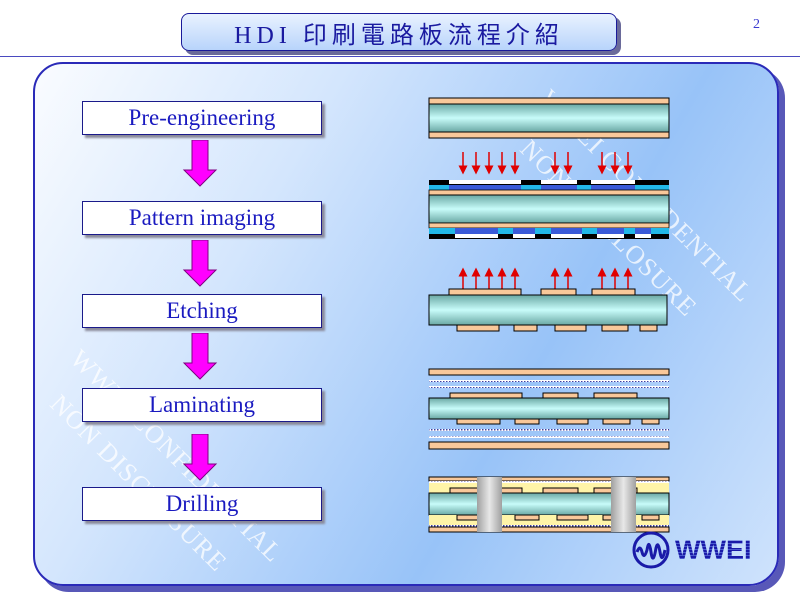  What do you see at coordinates (399, 35) in the screenshot?
I see `page-title: HDI 印刷電路板流程介紹` at bounding box center [399, 35].